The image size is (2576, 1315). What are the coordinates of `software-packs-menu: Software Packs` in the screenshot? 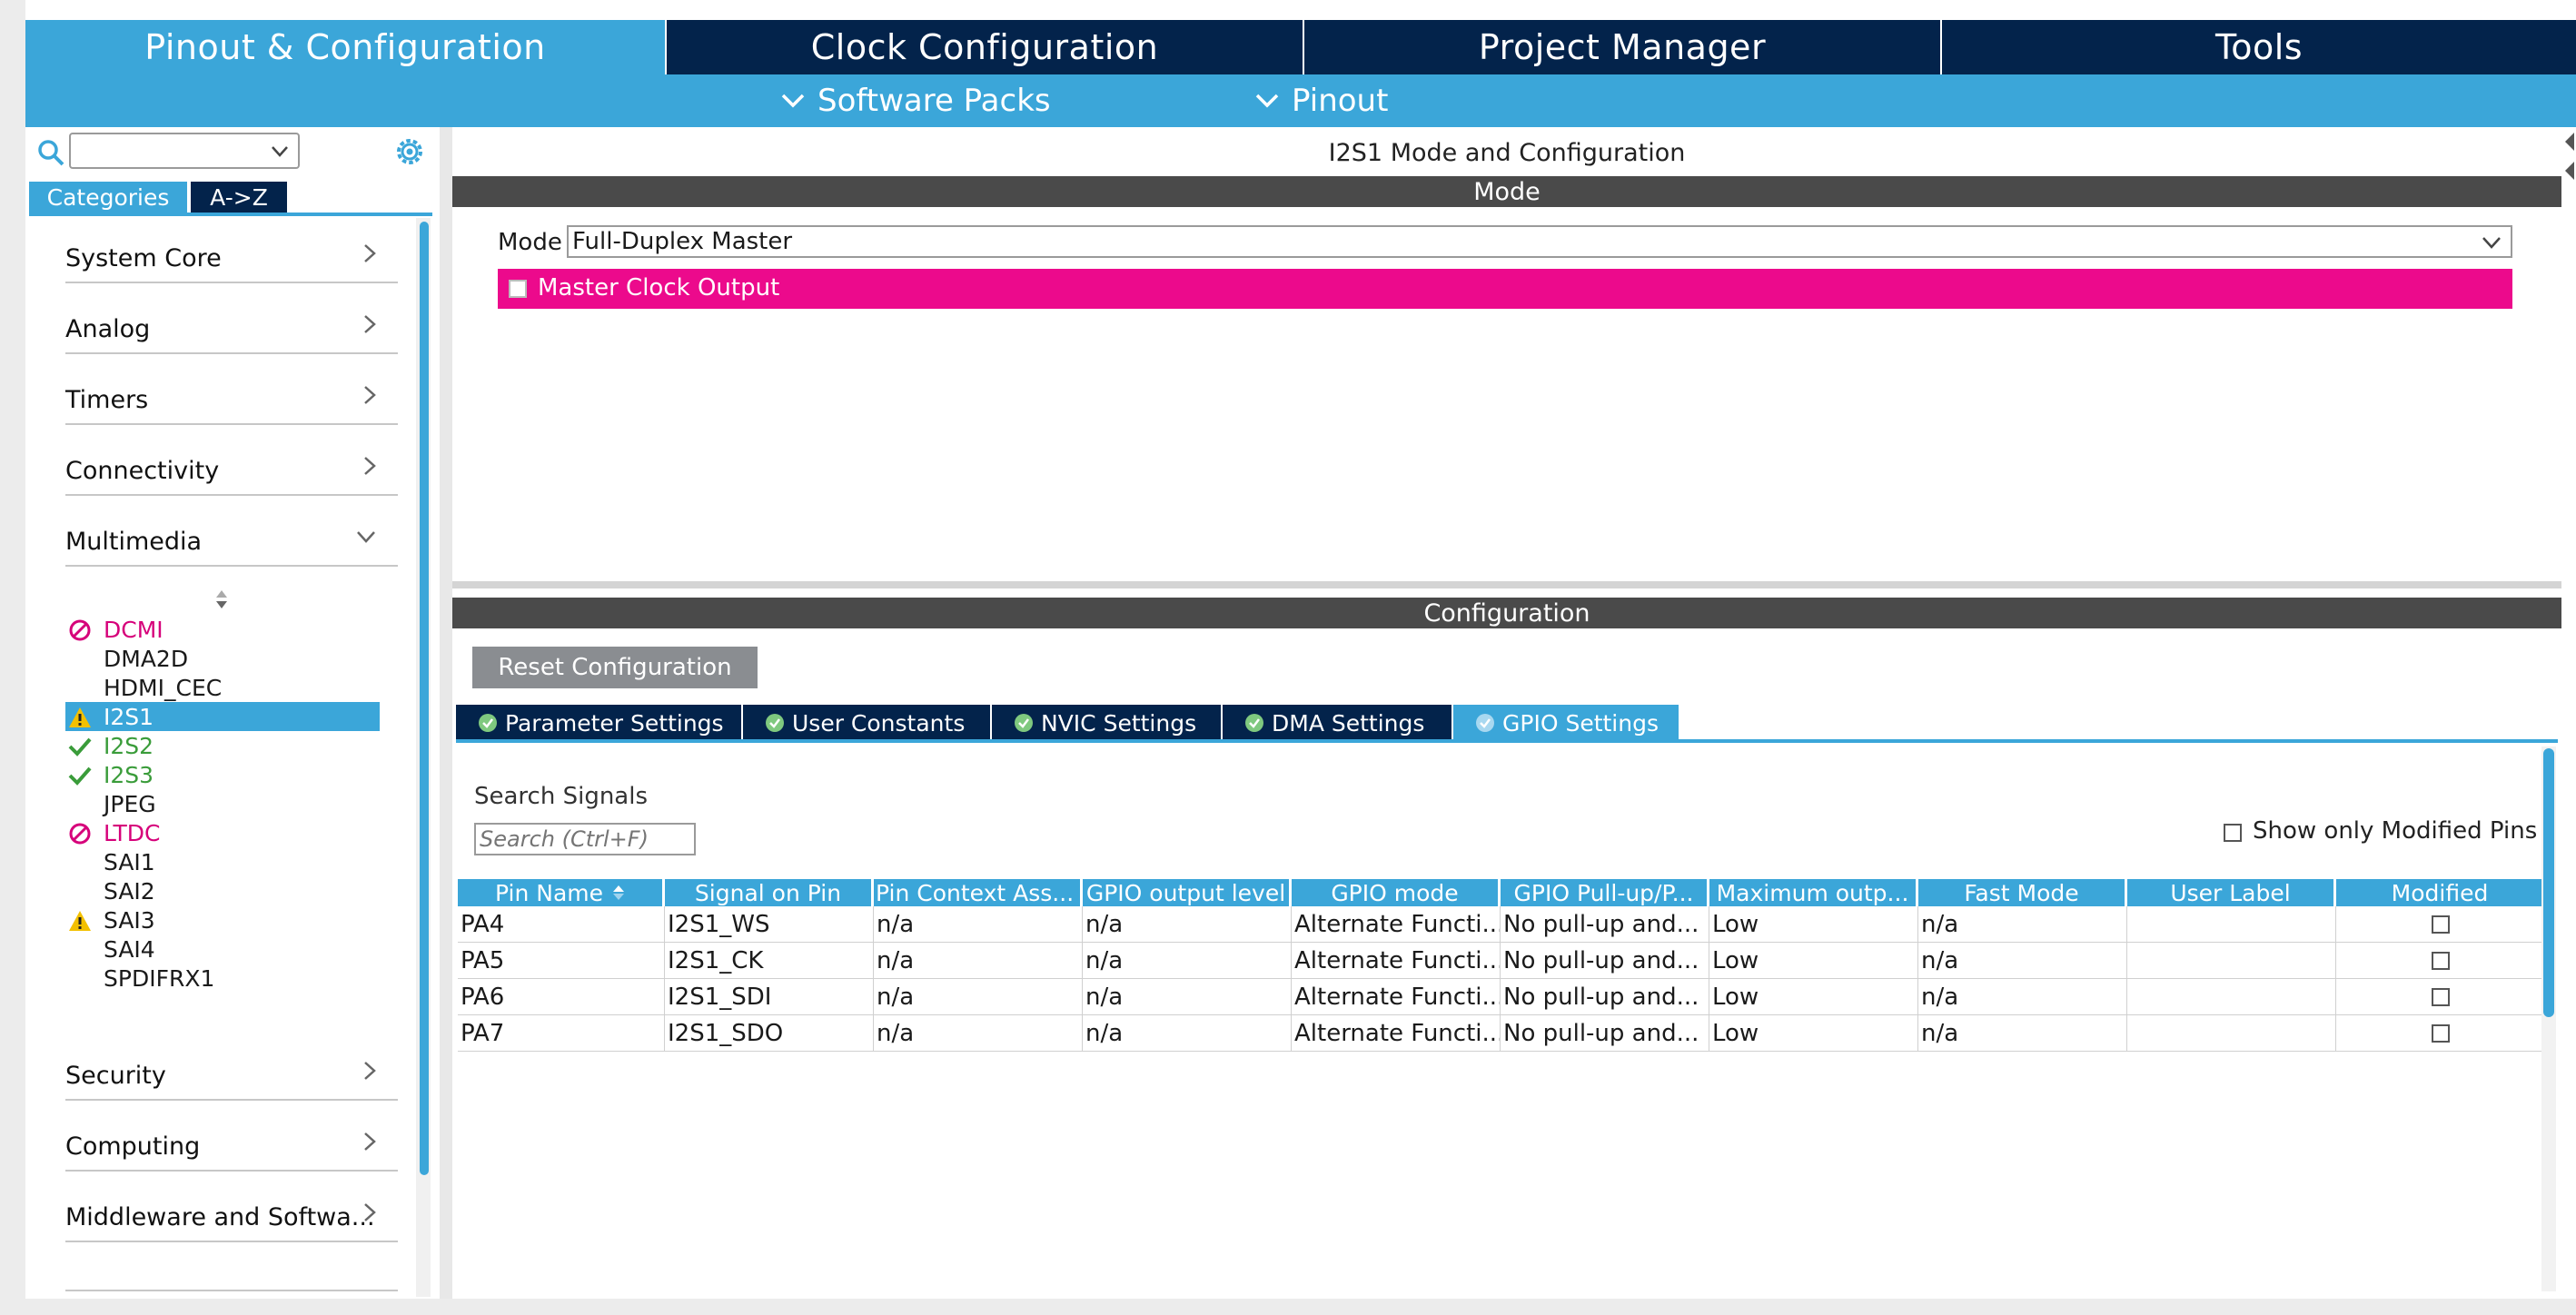 It's located at (916, 100).